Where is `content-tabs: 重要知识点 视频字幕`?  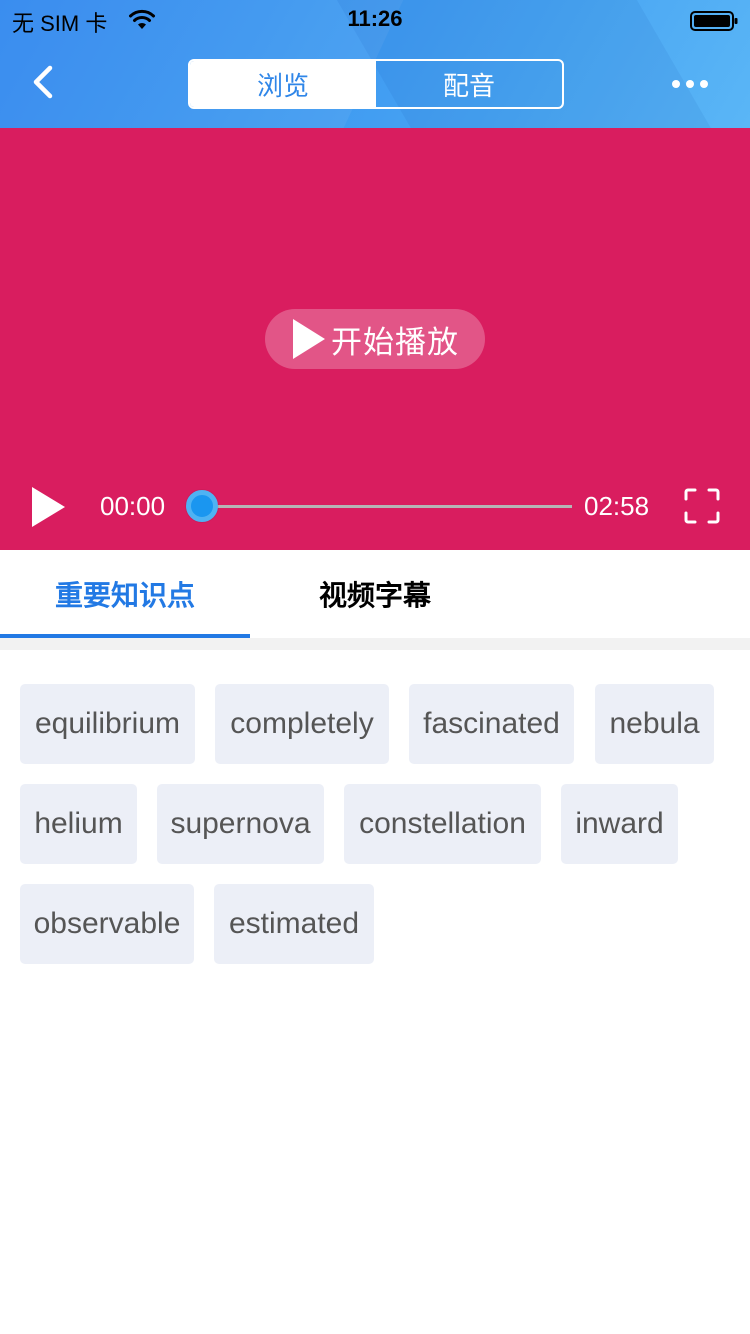
content-tabs: 重要知识点 视频字幕 is located at coordinates (375, 594).